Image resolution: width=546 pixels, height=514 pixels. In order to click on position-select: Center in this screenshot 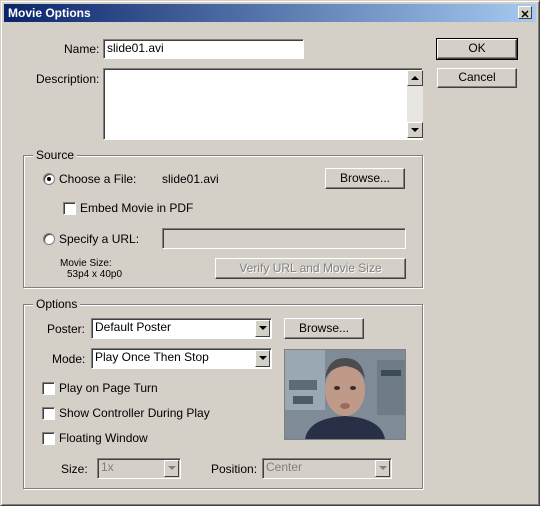, I will do `click(327, 468)`.